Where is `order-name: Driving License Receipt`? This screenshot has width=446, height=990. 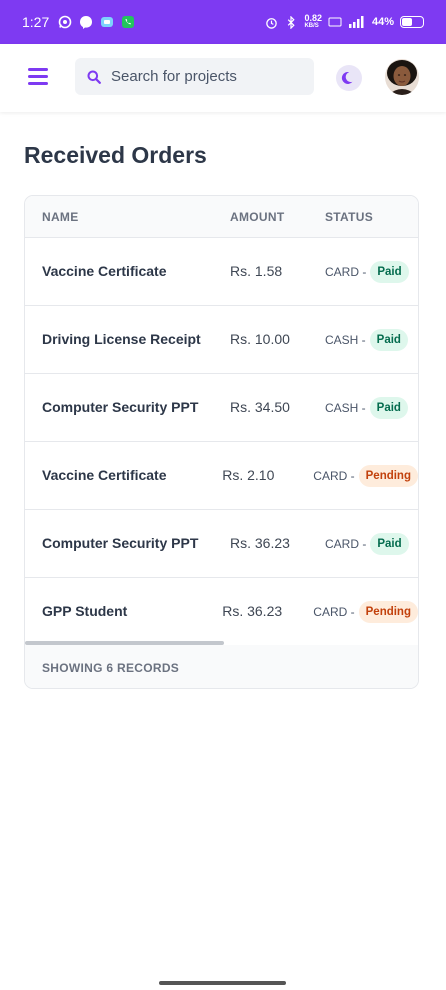 order-name: Driving License Receipt is located at coordinates (121, 338).